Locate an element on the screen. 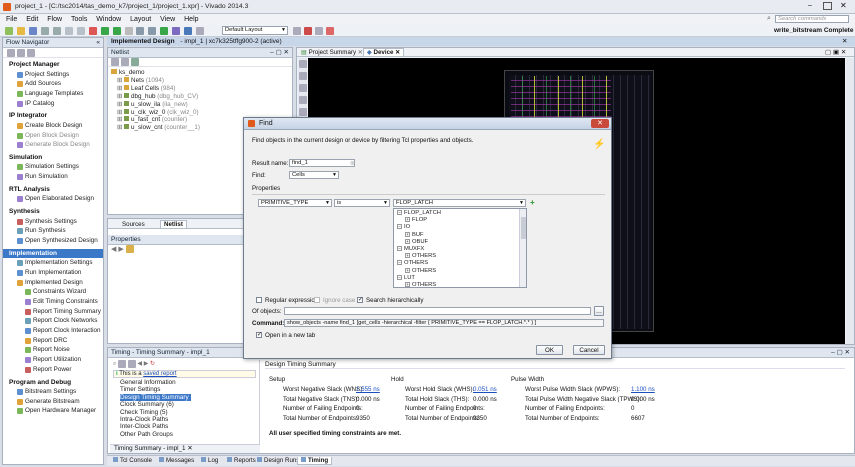 Image resolution: width=855 pixels, height=467 pixels. flow-nav-item: Report Utilization is located at coordinates (53, 360).